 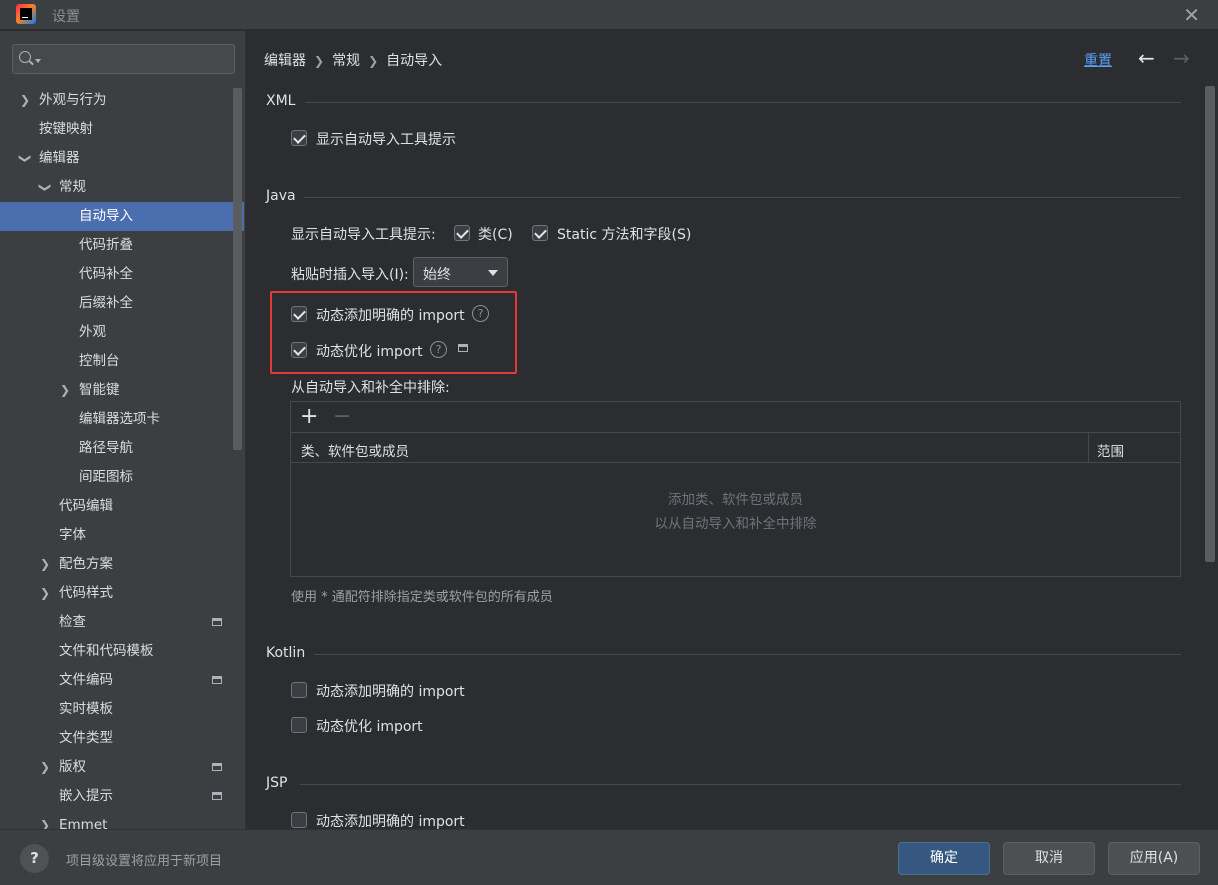 What do you see at coordinates (122, 796) in the screenshot?
I see `sidebar-item-inlay-hints: 嵌入提示` at bounding box center [122, 796].